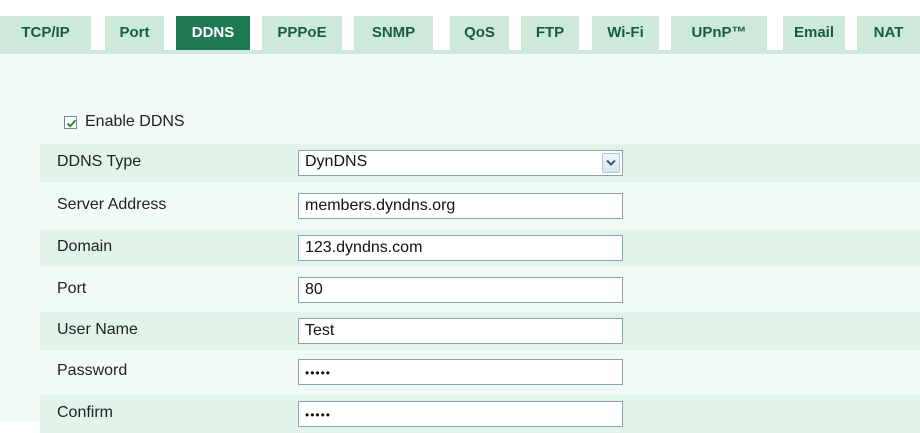  I want to click on domain-row: Domain 123.dyndns.com, so click(480, 248).